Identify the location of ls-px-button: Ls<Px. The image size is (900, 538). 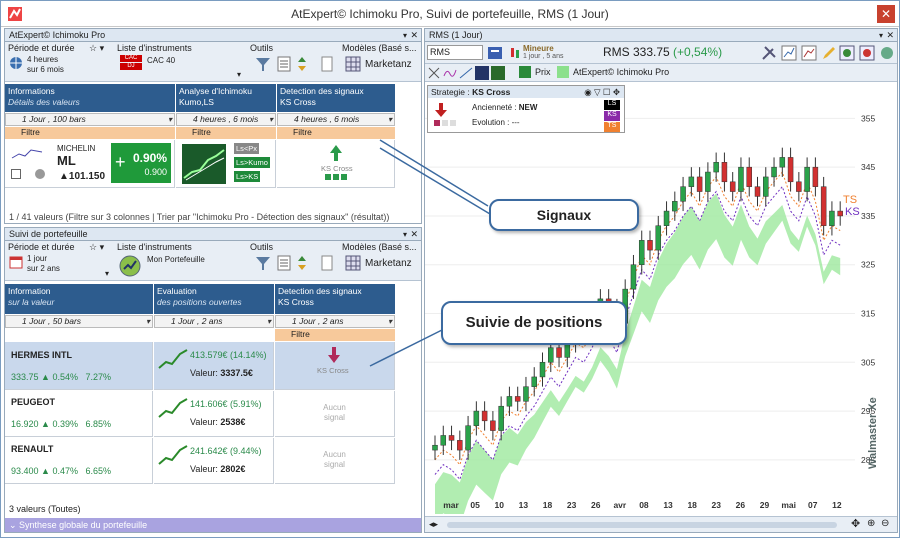
(247, 148).